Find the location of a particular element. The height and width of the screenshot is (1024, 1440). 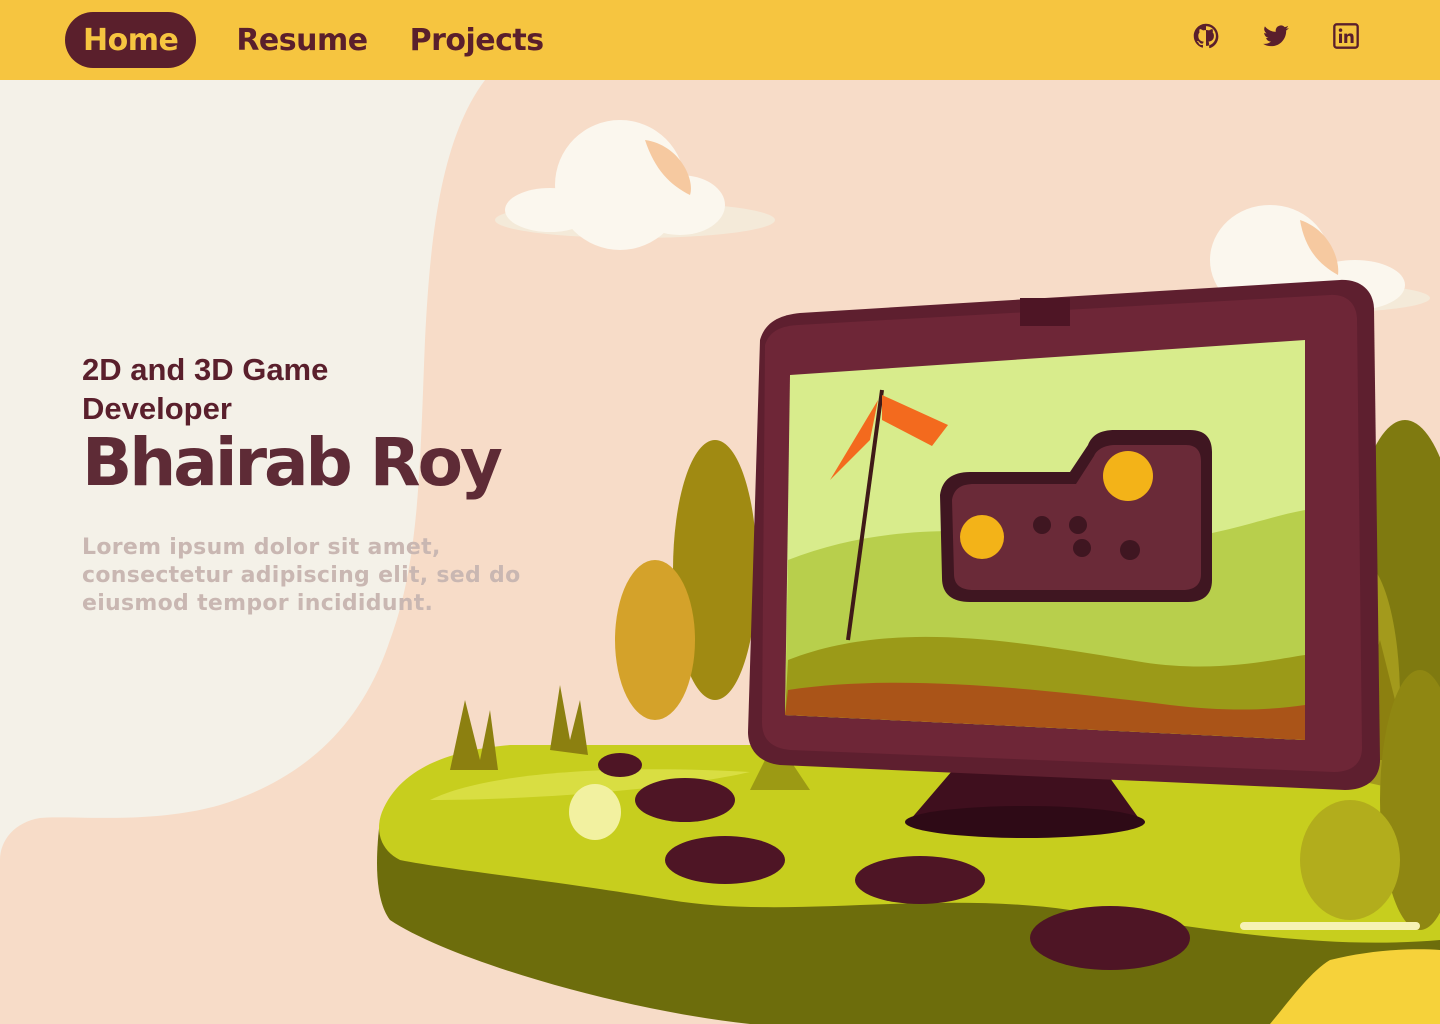

social-links is located at coordinates (1276, 36).